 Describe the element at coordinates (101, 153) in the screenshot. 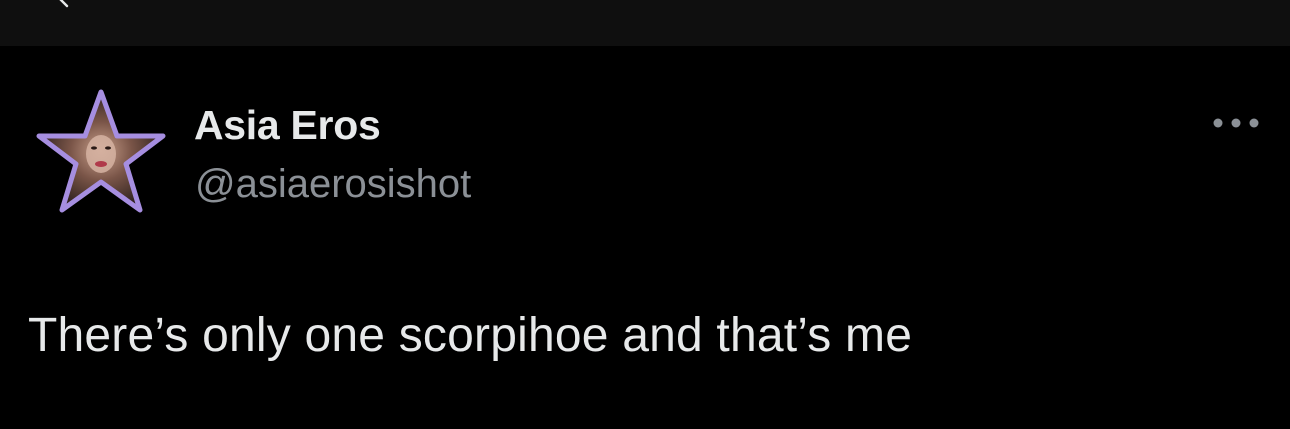

I see `star-avatar-icon` at that location.